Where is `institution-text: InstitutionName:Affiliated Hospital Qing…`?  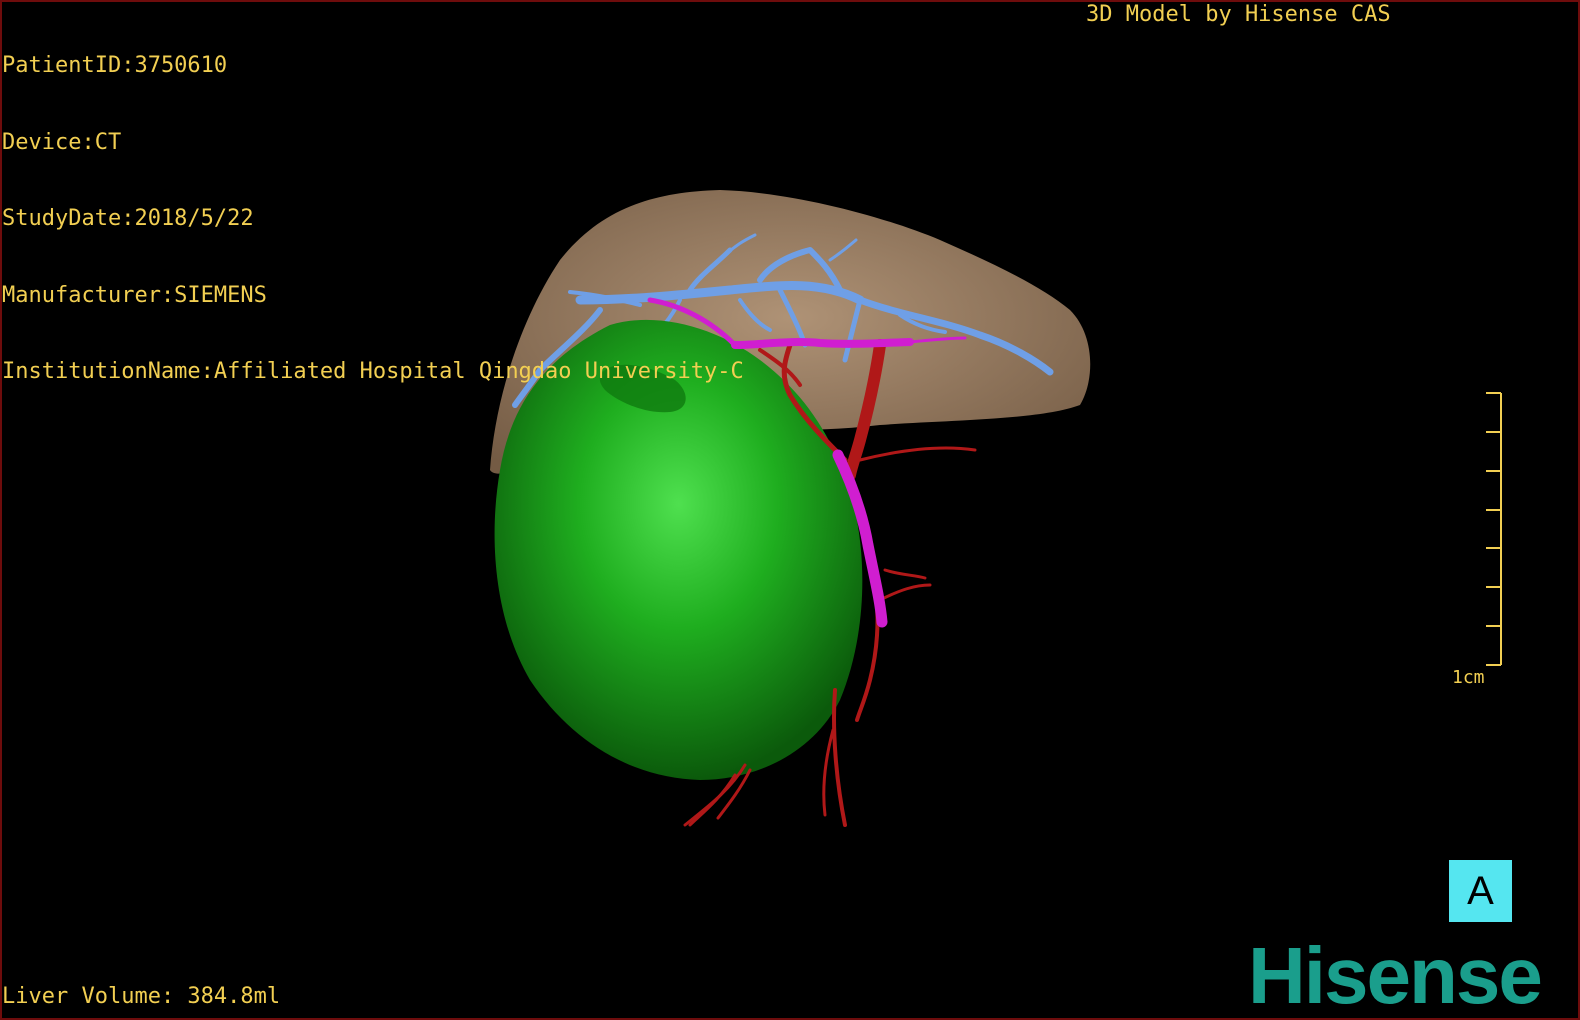
institution-text: InstitutionName:Affiliated Hospital Qing… is located at coordinates (373, 371).